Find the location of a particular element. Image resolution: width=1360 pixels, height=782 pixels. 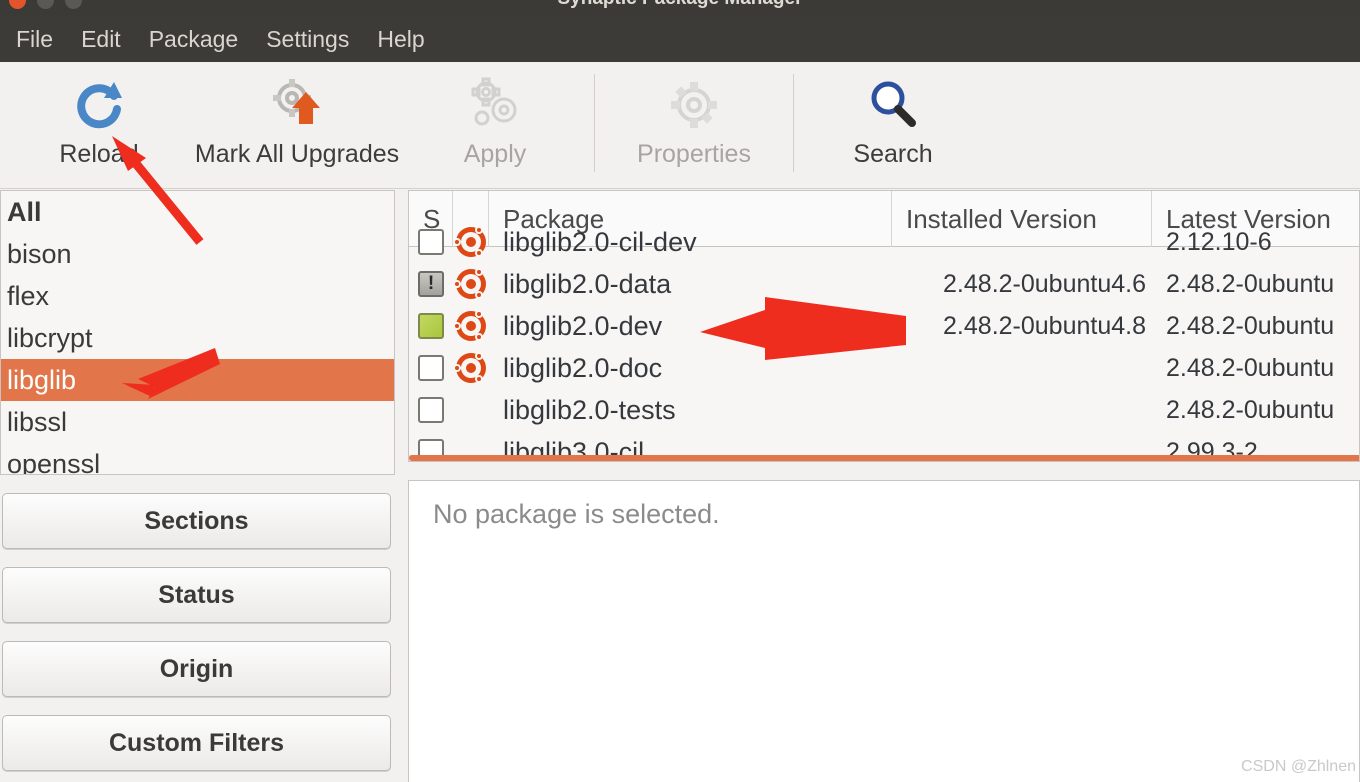

menu-item-edit: Edit is located at coordinates (101, 39).